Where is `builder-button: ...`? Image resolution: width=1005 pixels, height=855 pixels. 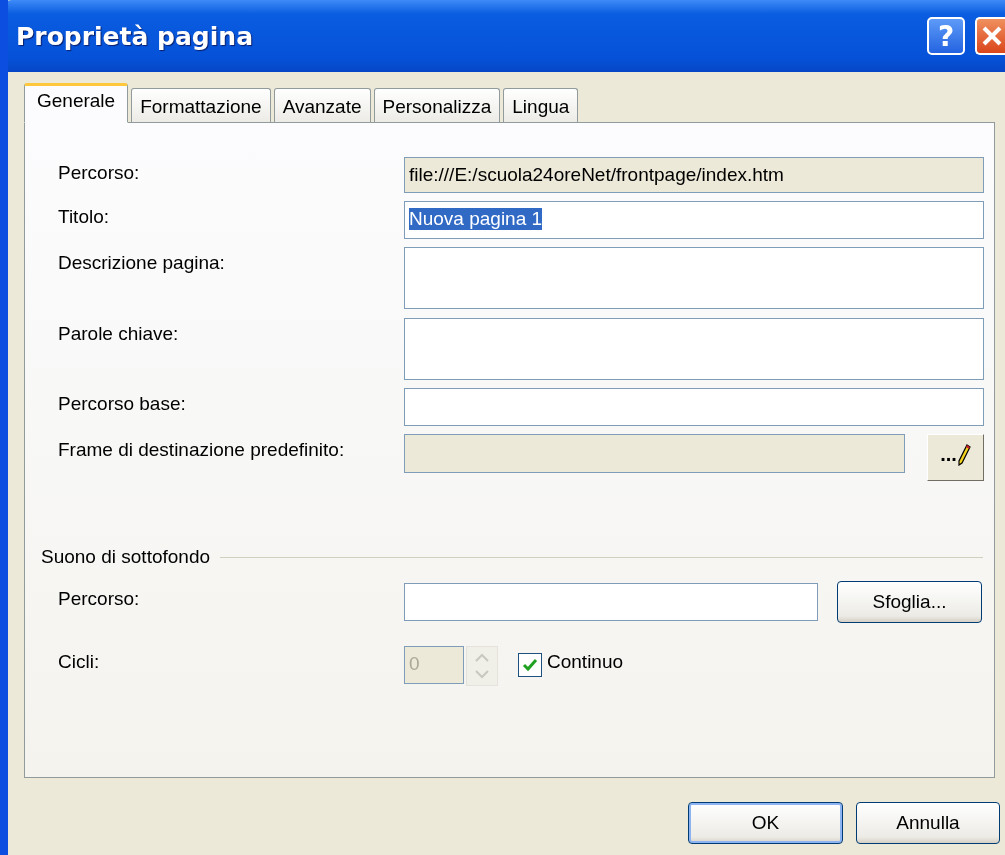
builder-button: ... is located at coordinates (955, 457).